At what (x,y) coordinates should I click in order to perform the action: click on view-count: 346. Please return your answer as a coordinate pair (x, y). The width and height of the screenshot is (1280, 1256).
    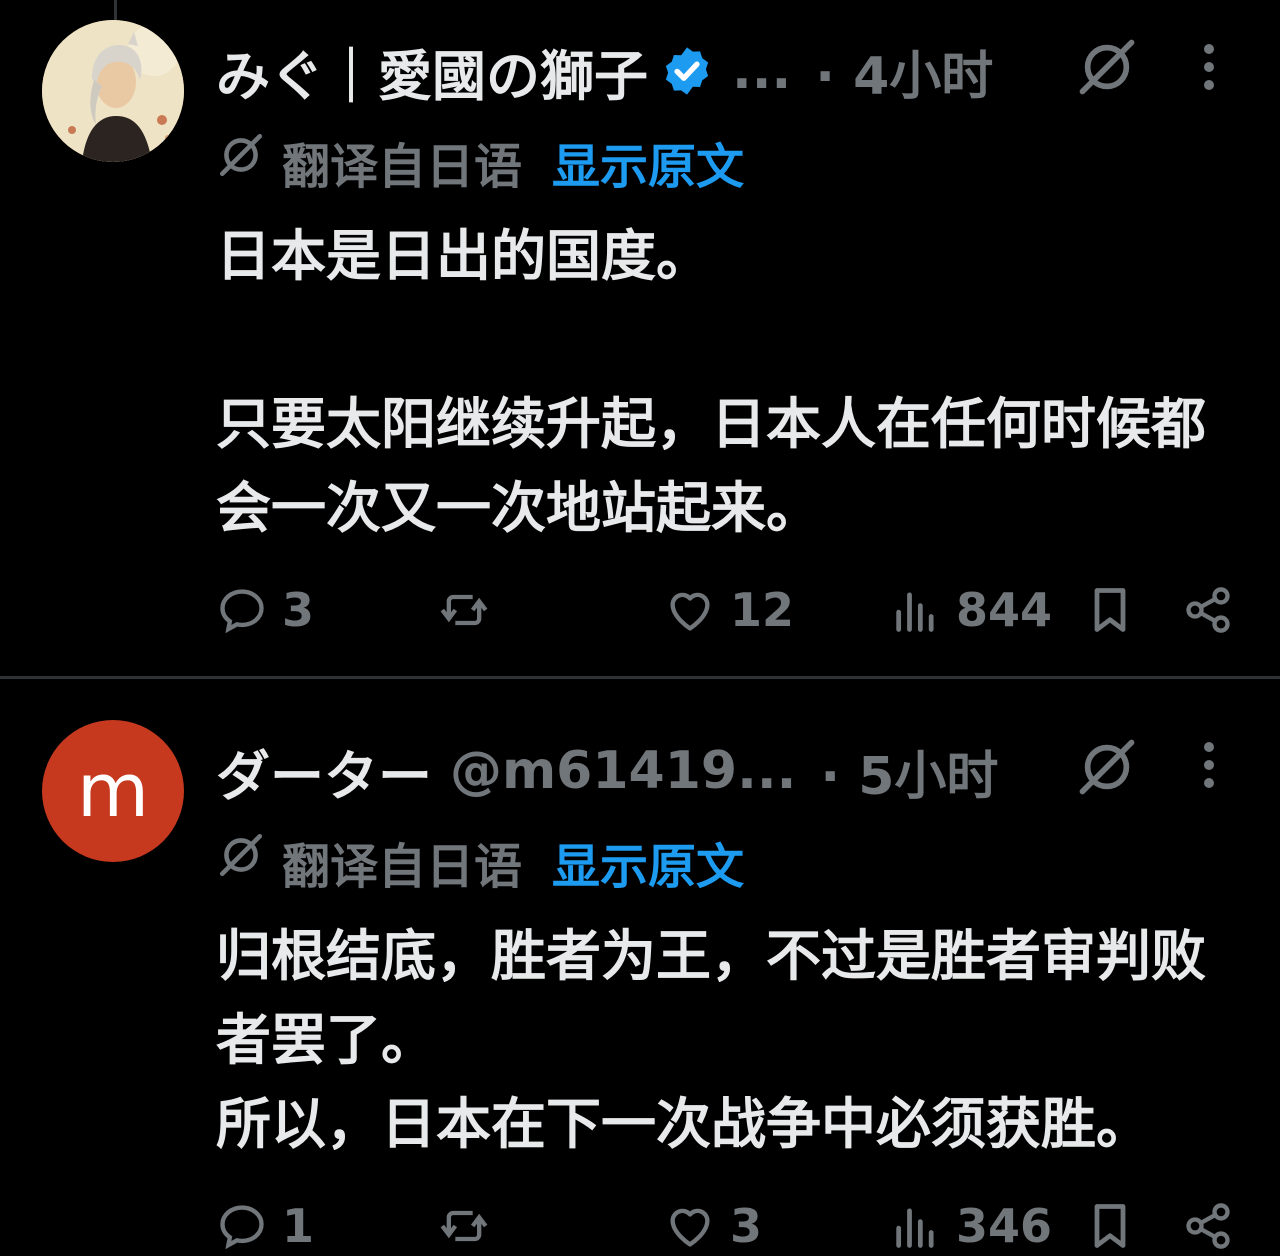
    Looking at the image, I should click on (1004, 1226).